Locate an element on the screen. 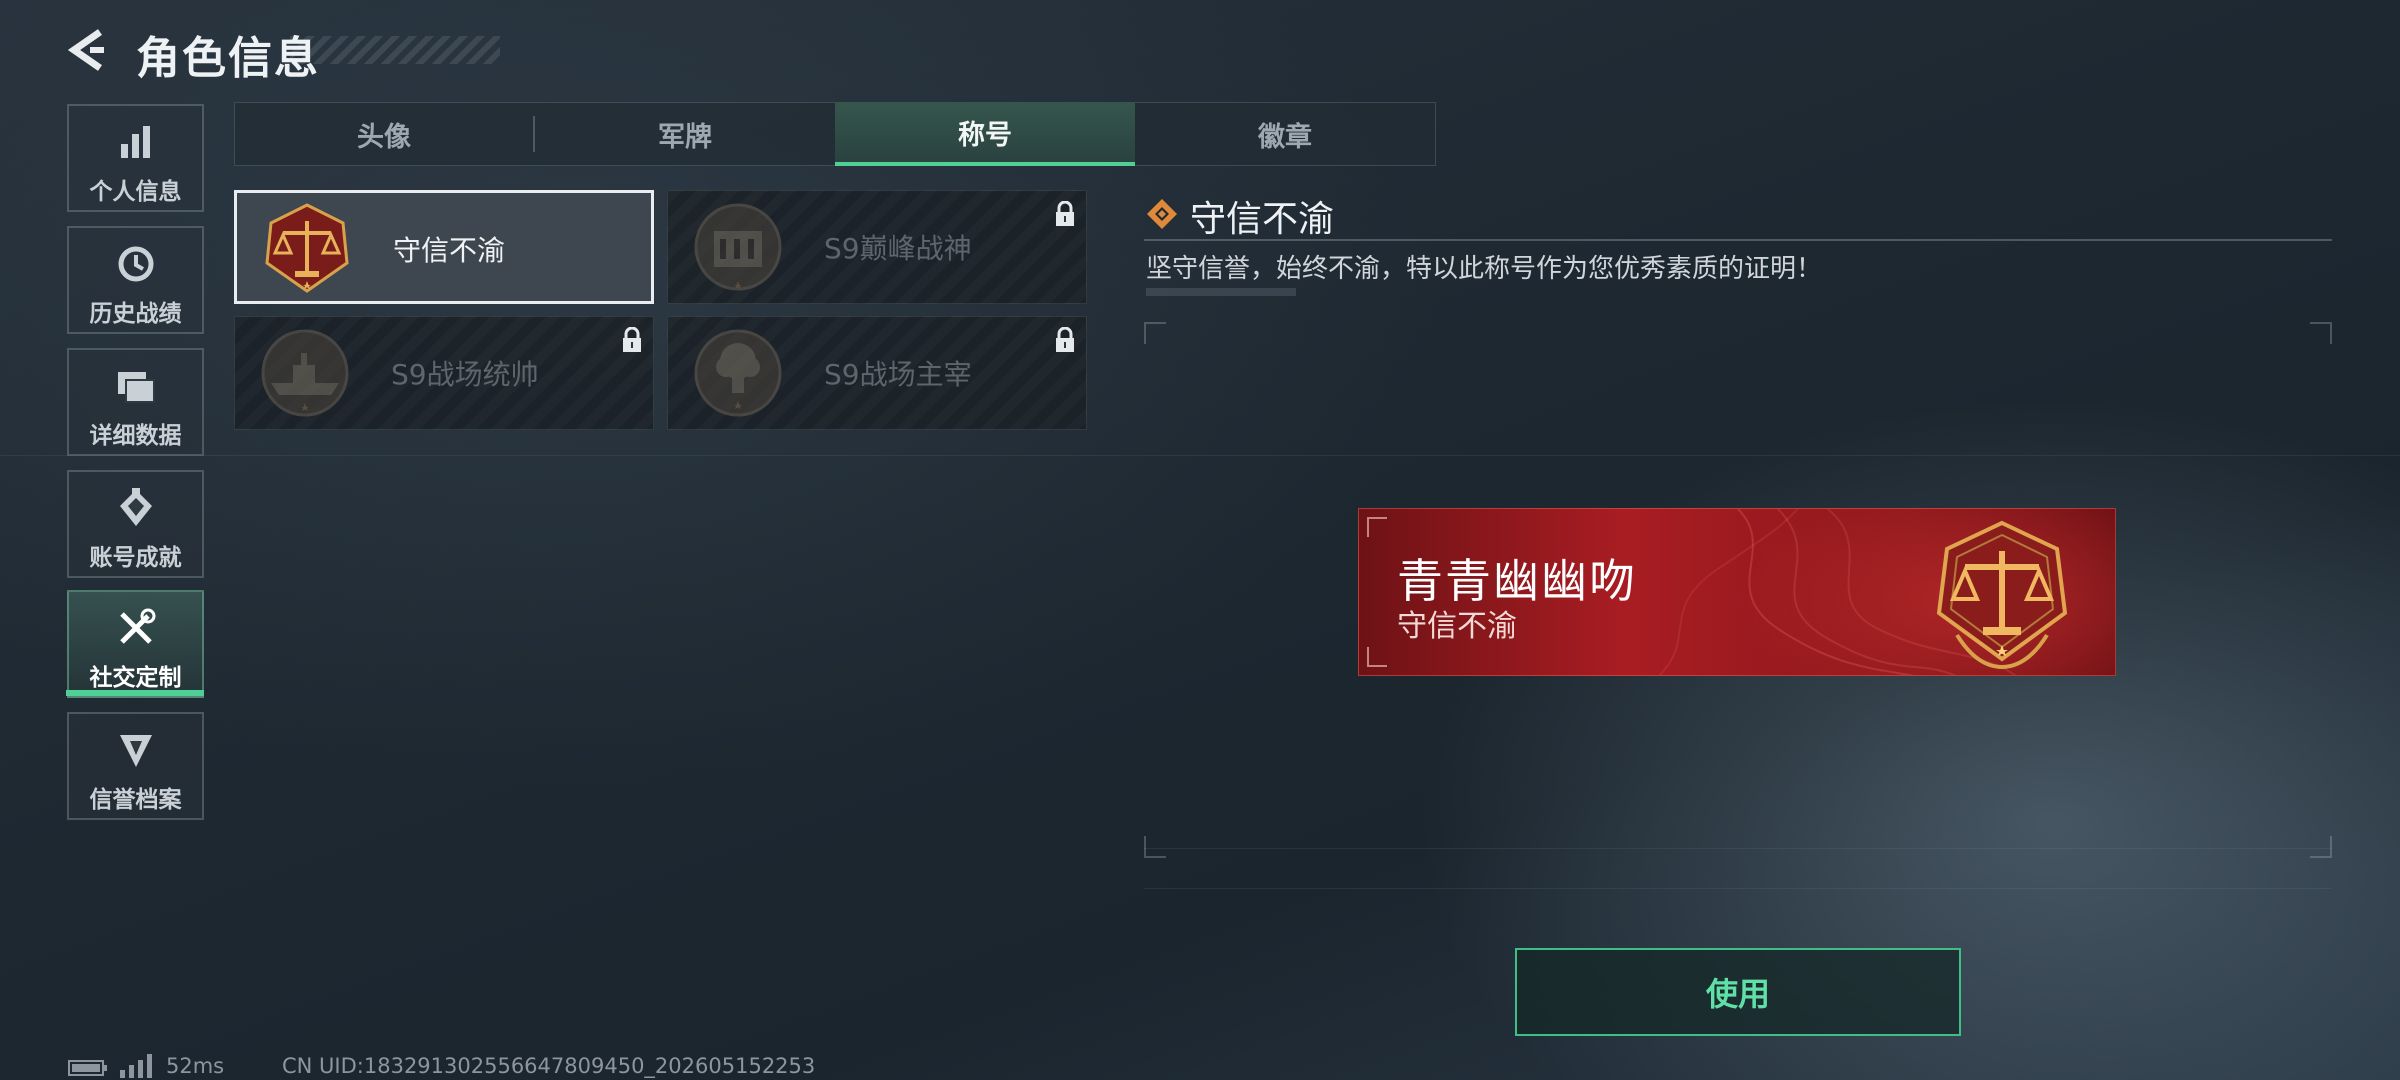 The image size is (2400, 1080). detail-description: 坚守信誉，始终不渝，特以此称号作为您优秀素质的证明！ is located at coordinates (1484, 269).